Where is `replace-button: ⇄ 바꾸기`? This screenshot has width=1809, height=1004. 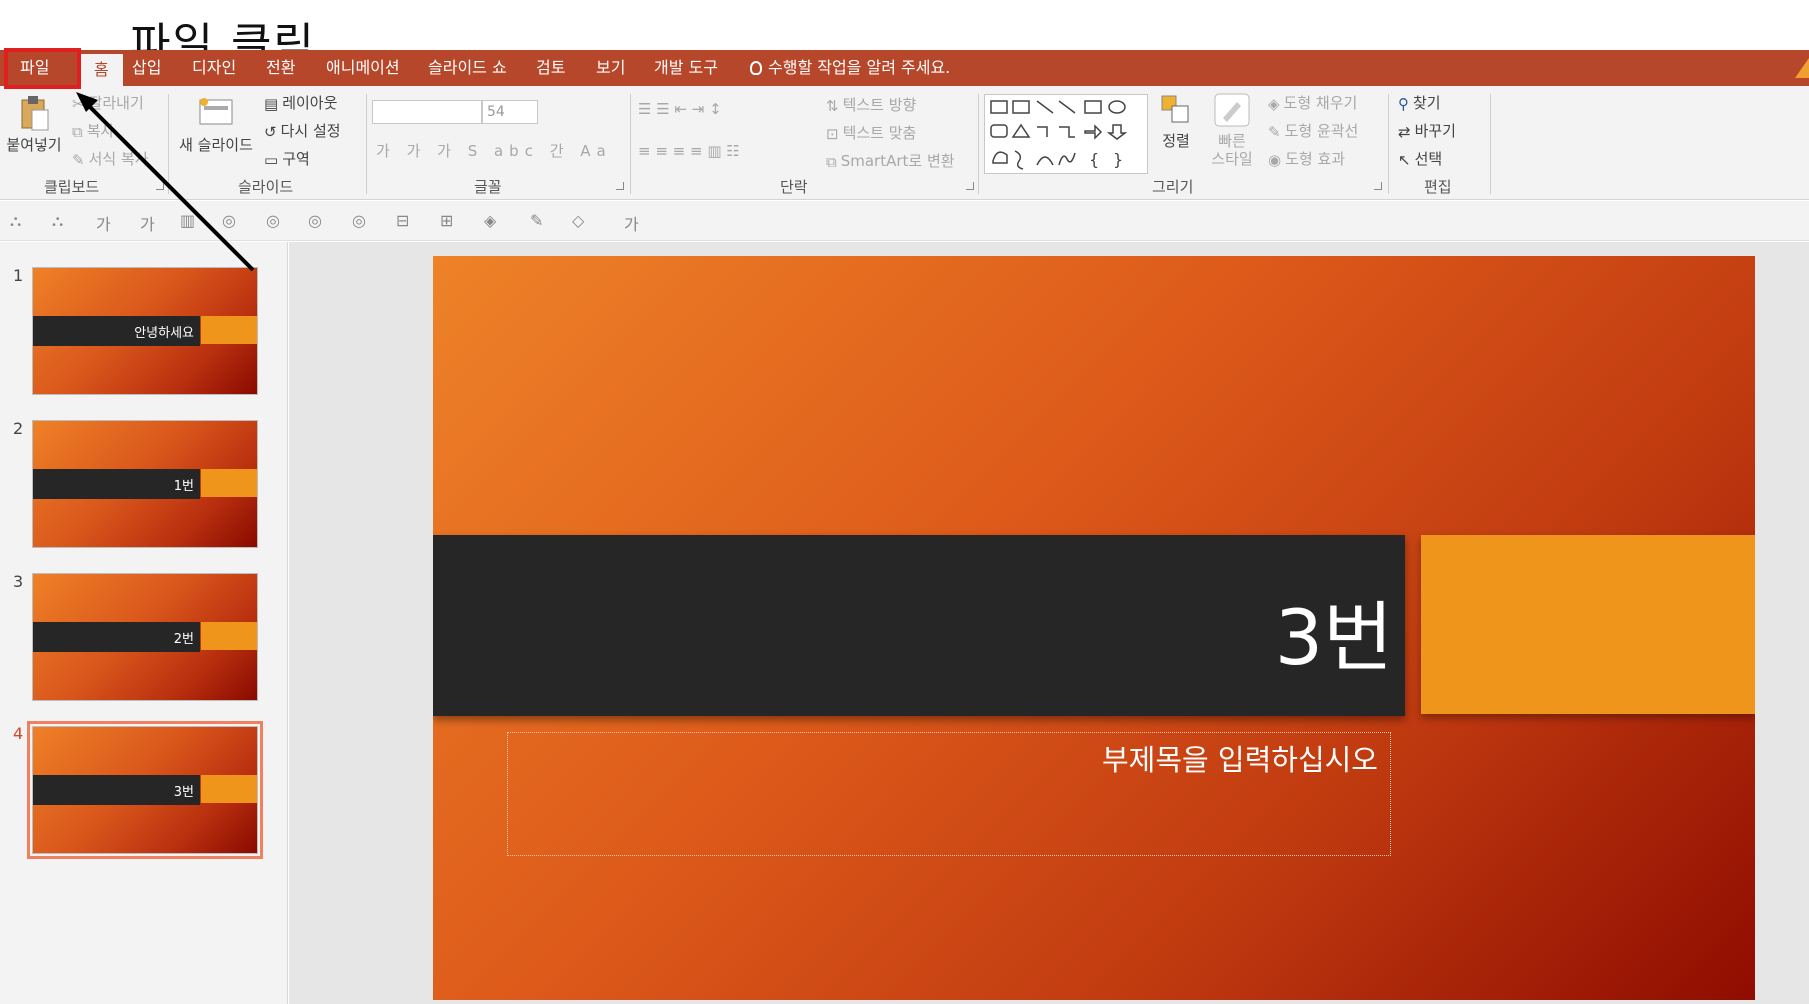 replace-button: ⇄ 바꾸기 is located at coordinates (1427, 130).